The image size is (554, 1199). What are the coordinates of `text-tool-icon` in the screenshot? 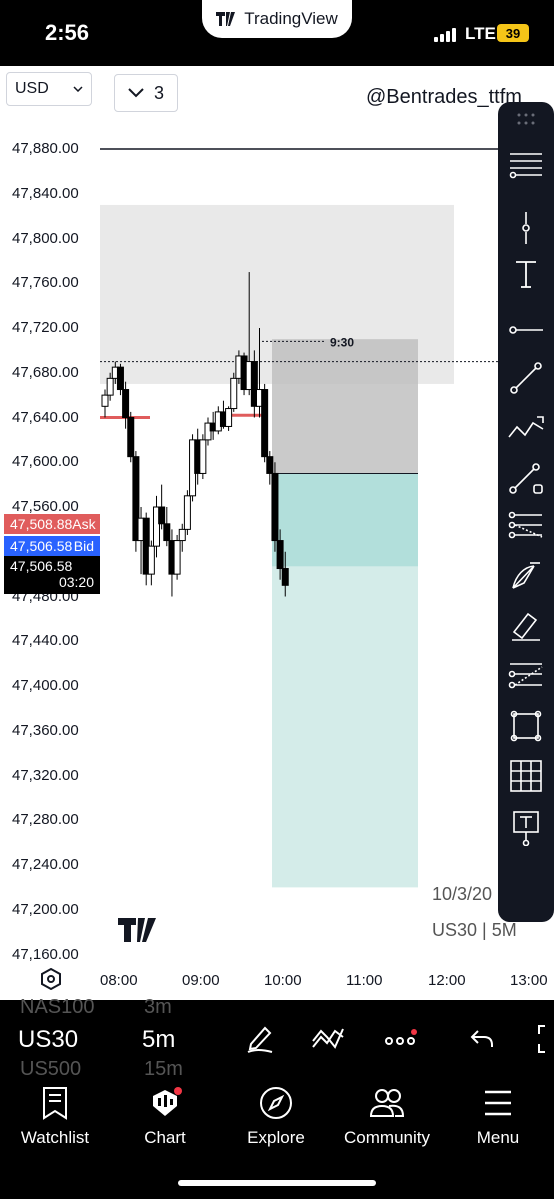 It's located at (526, 274).